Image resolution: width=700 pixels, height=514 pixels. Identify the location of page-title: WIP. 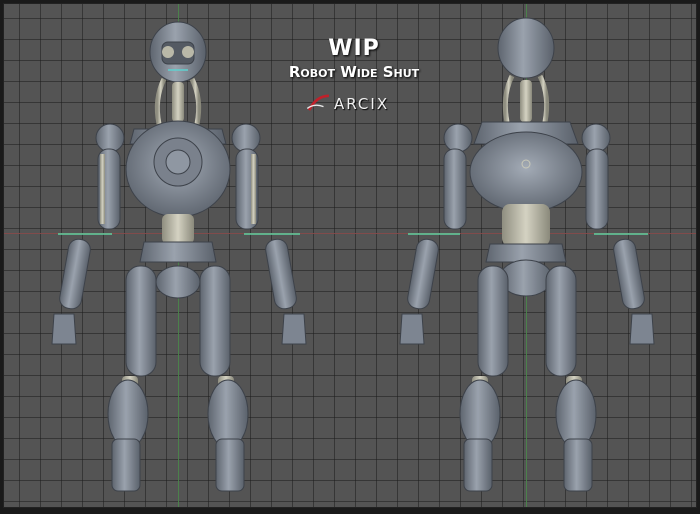
(354, 48).